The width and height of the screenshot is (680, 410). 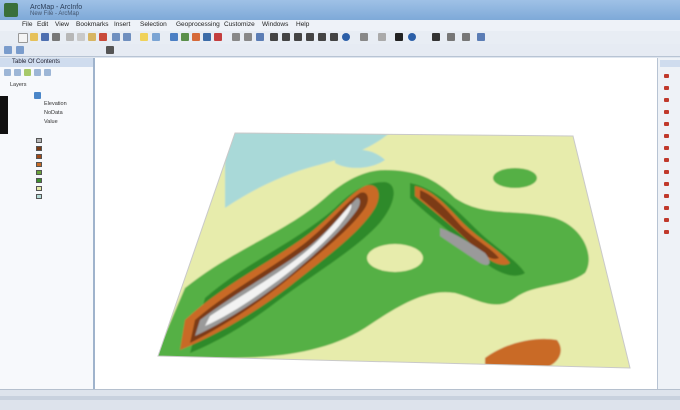 I want to click on list-by-drawing-order-icon, so click(x=7, y=72).